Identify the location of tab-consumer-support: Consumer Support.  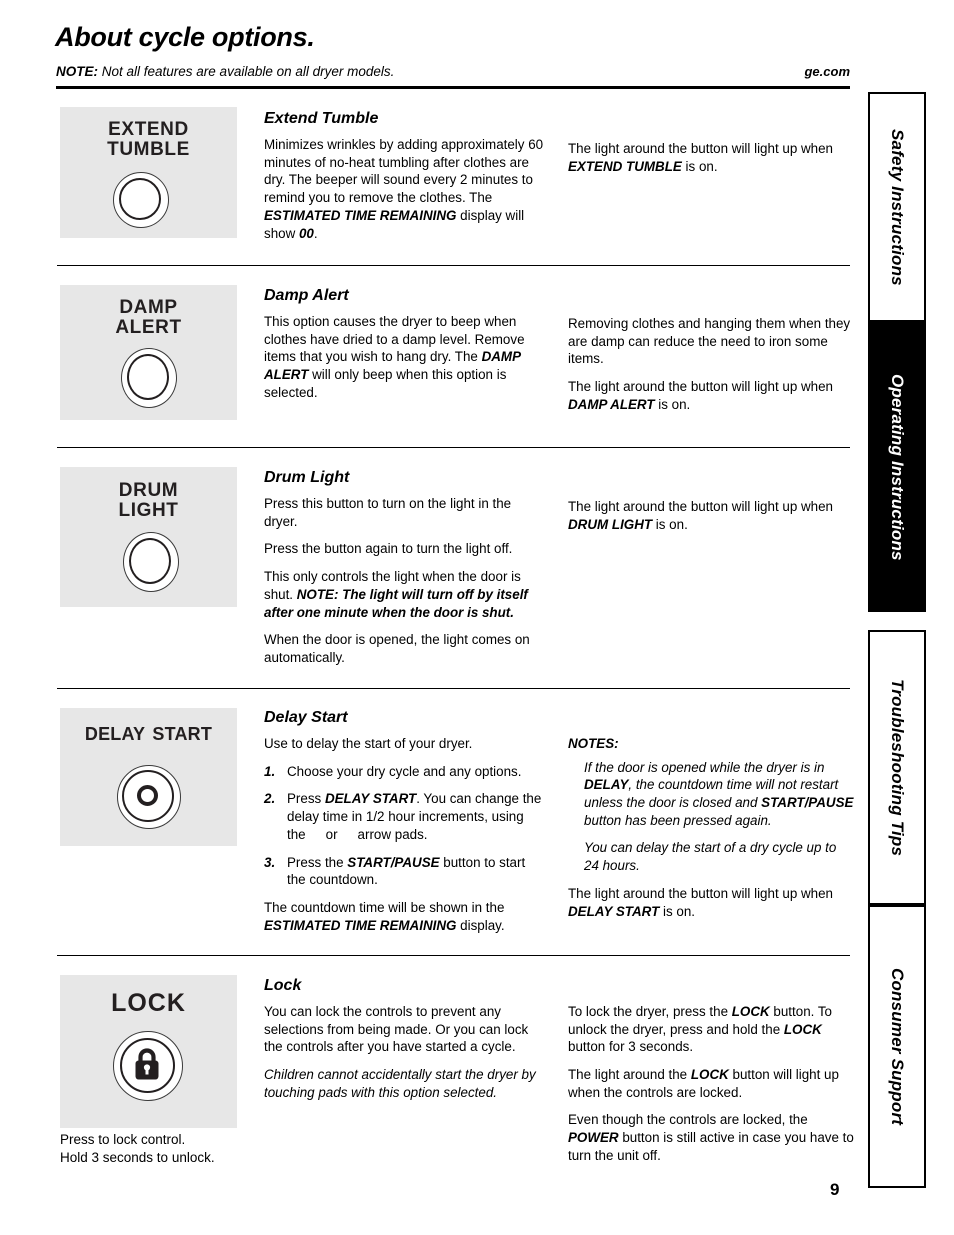
(897, 1046).